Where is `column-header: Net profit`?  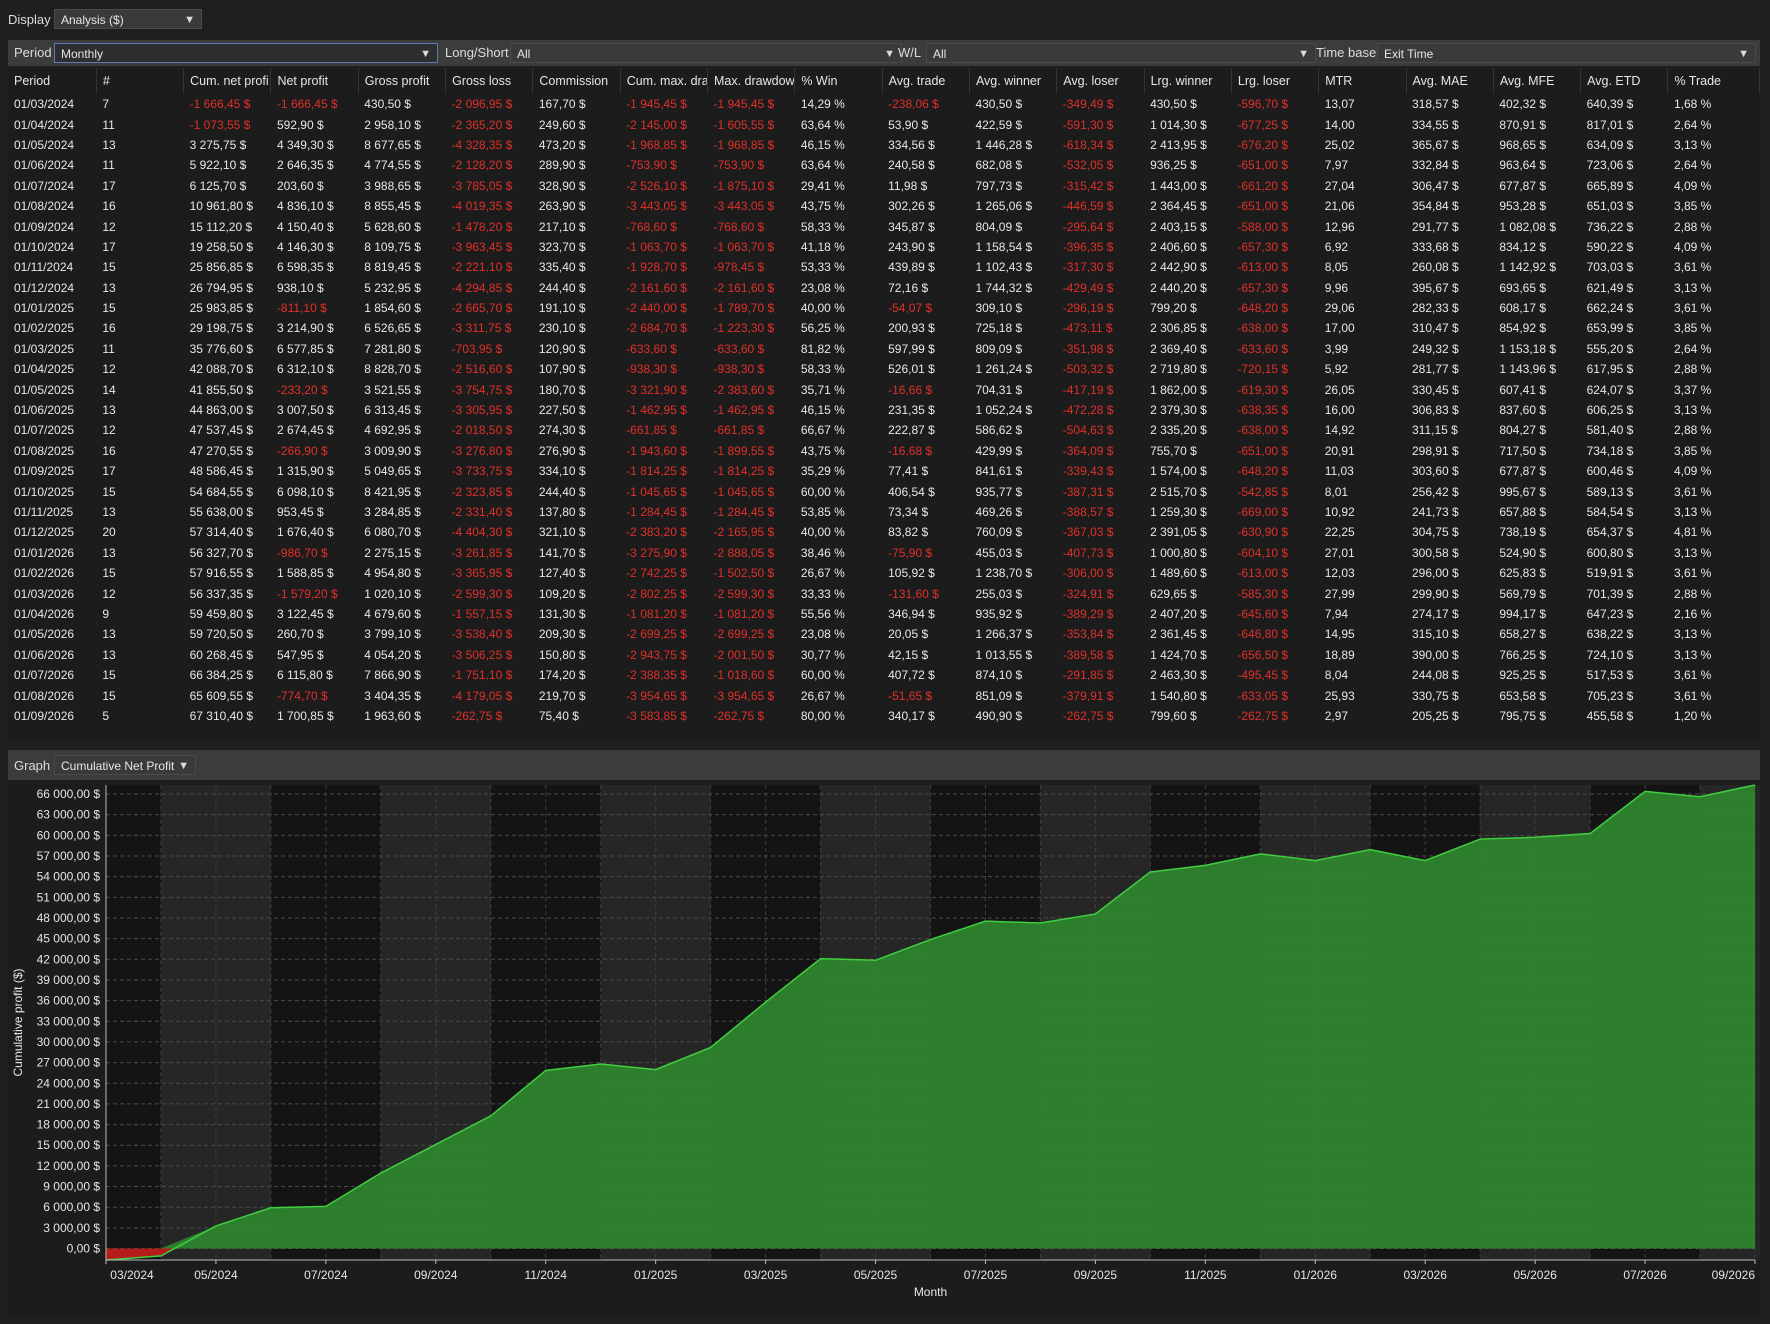
column-header: Net profit is located at coordinates (314, 81).